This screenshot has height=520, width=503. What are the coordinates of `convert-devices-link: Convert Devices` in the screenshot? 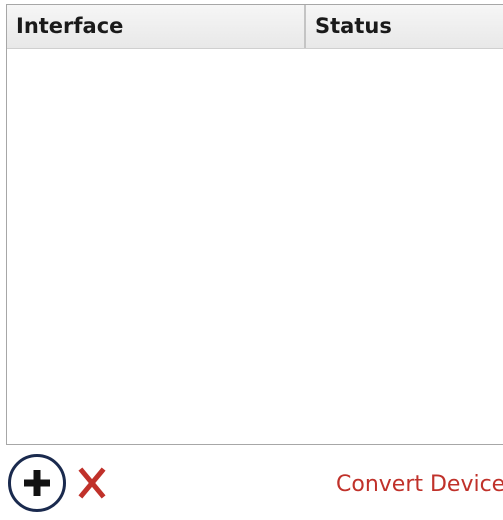 It's located at (419, 485).